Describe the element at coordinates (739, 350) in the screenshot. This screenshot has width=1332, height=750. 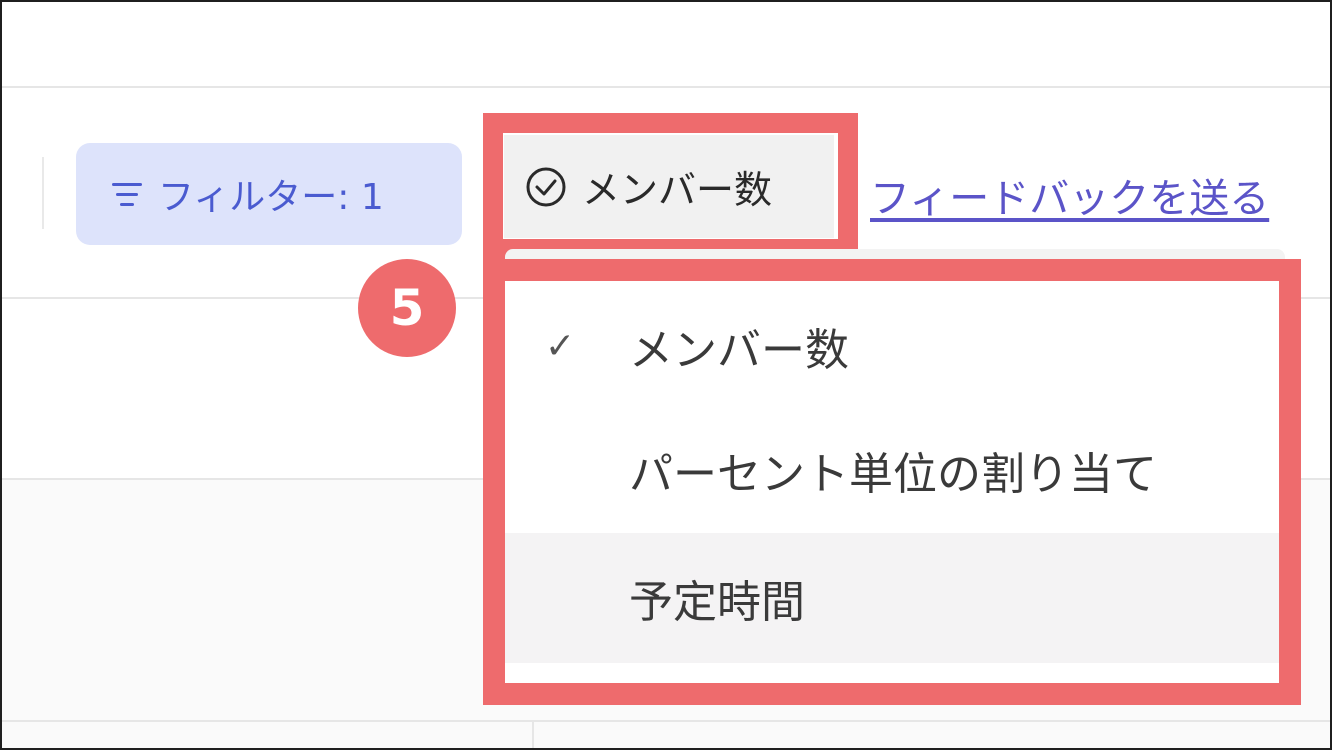
I see `menu-item-label: メンバー数` at that location.